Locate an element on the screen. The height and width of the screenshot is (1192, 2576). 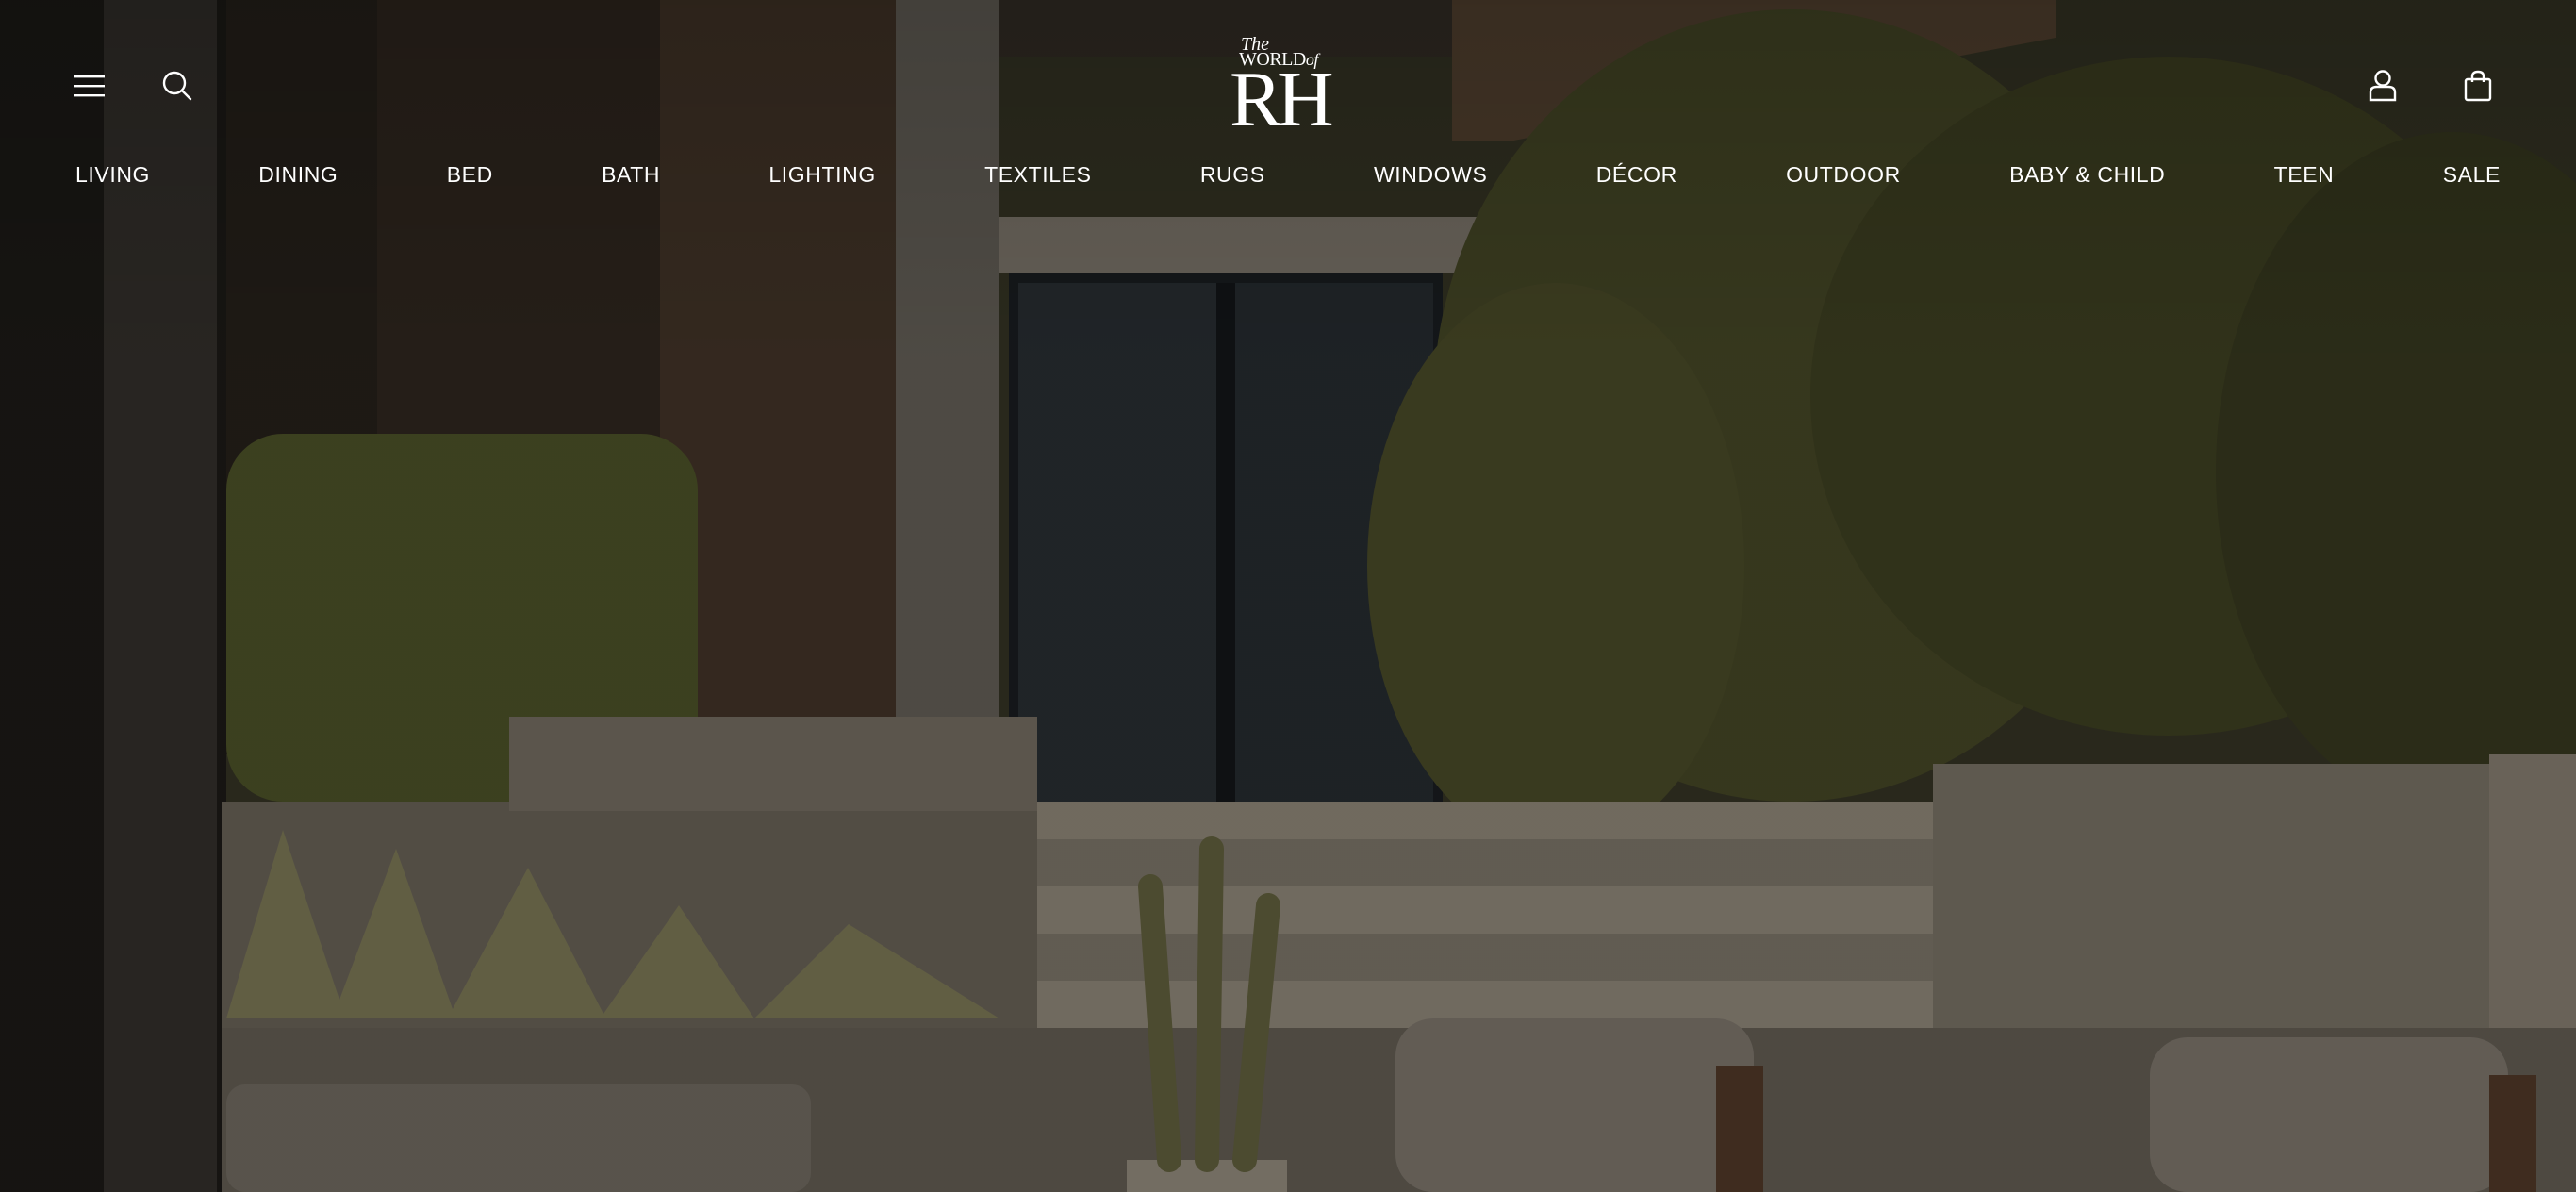
menu-button is located at coordinates (89, 85).